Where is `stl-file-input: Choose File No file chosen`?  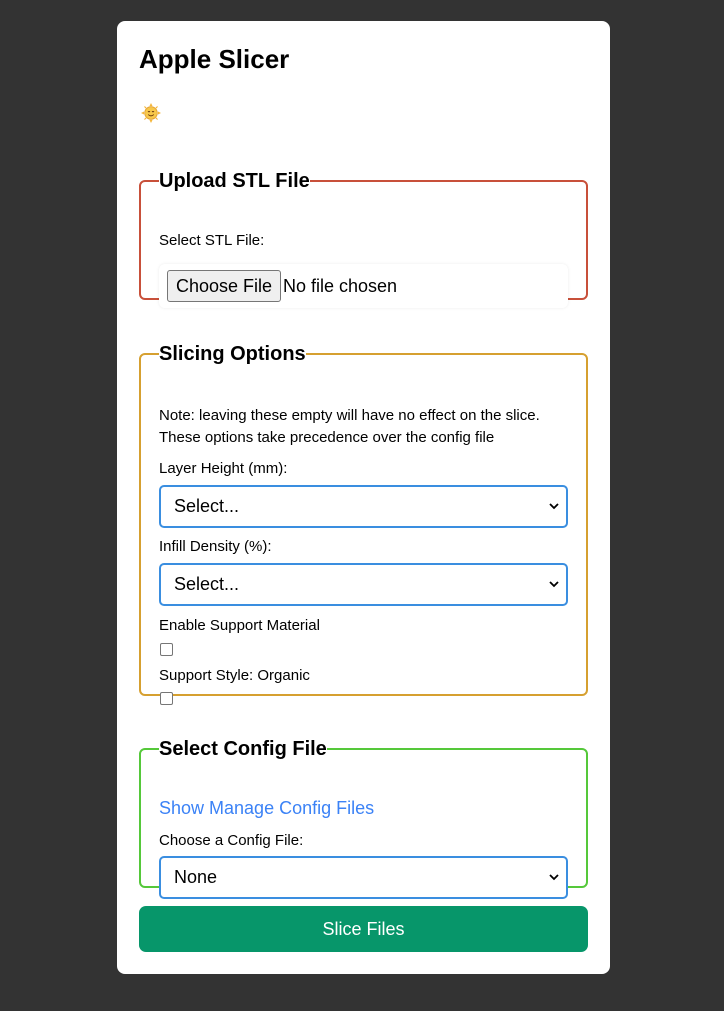
stl-file-input: Choose File No file chosen is located at coordinates (363, 286).